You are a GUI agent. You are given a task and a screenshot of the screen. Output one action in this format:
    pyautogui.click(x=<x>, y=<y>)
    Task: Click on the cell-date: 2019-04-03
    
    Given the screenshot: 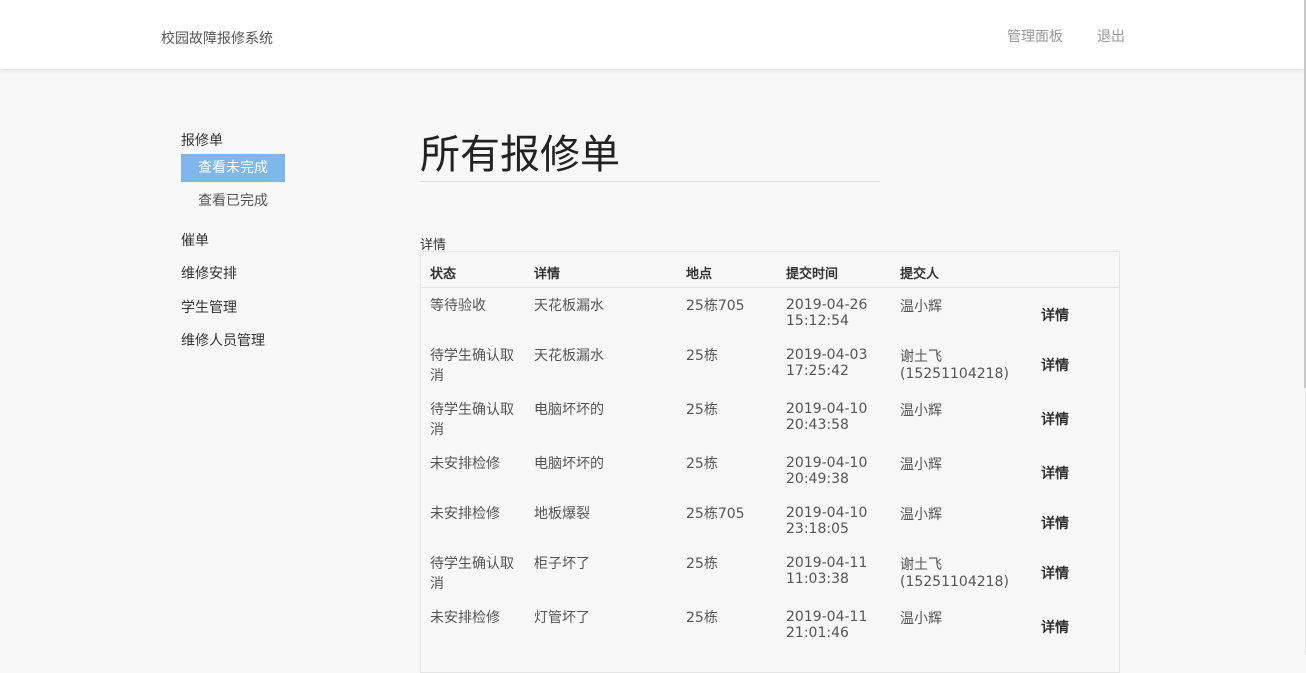 What is the action you would take?
    pyautogui.click(x=827, y=355)
    